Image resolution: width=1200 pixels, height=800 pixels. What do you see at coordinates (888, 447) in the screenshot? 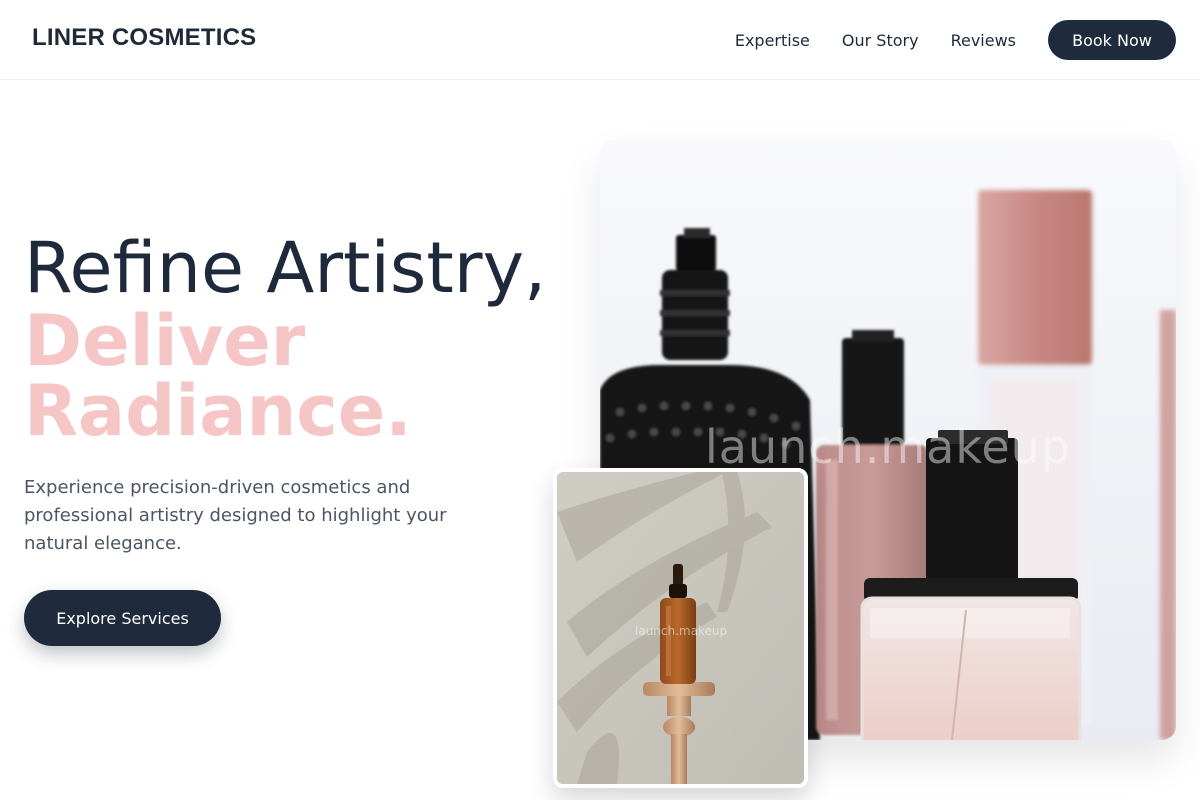
I see `image-watermark: launch.makeup` at bounding box center [888, 447].